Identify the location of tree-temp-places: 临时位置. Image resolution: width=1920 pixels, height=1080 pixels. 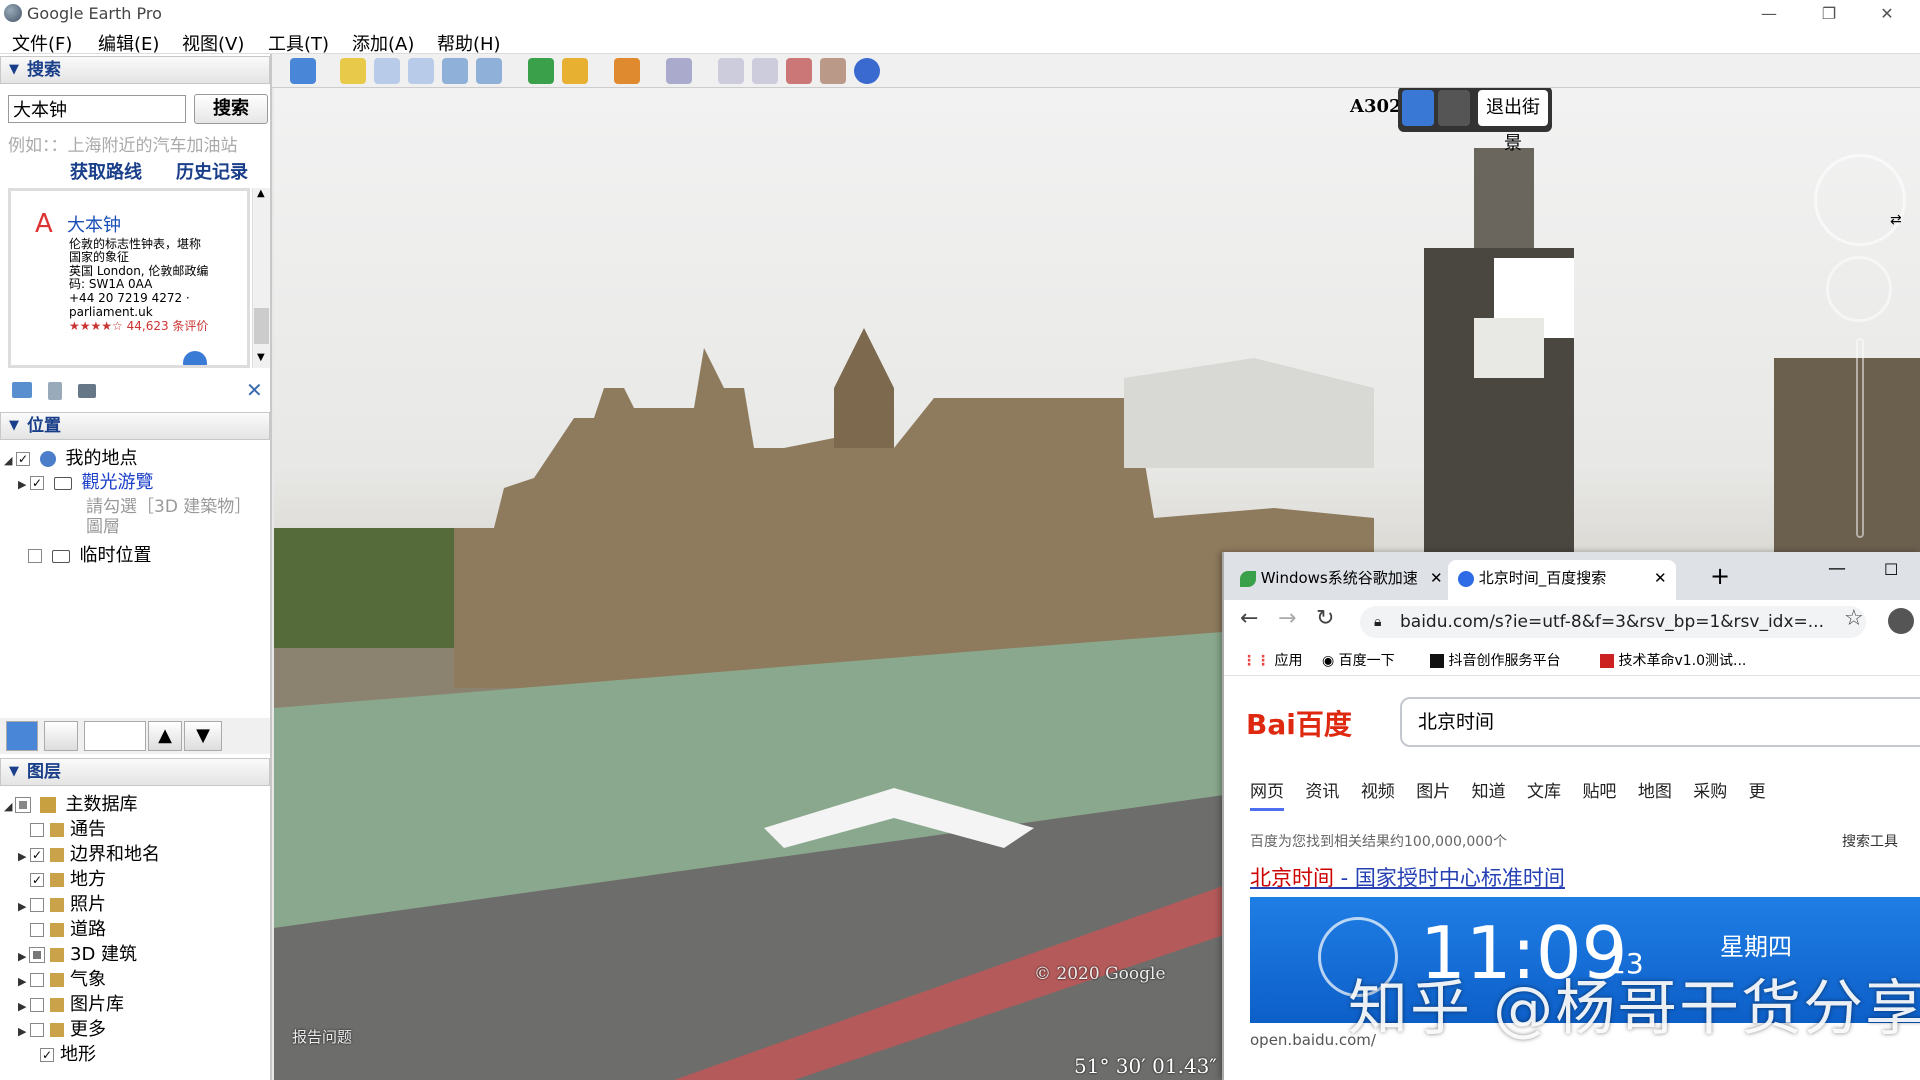
(83, 554).